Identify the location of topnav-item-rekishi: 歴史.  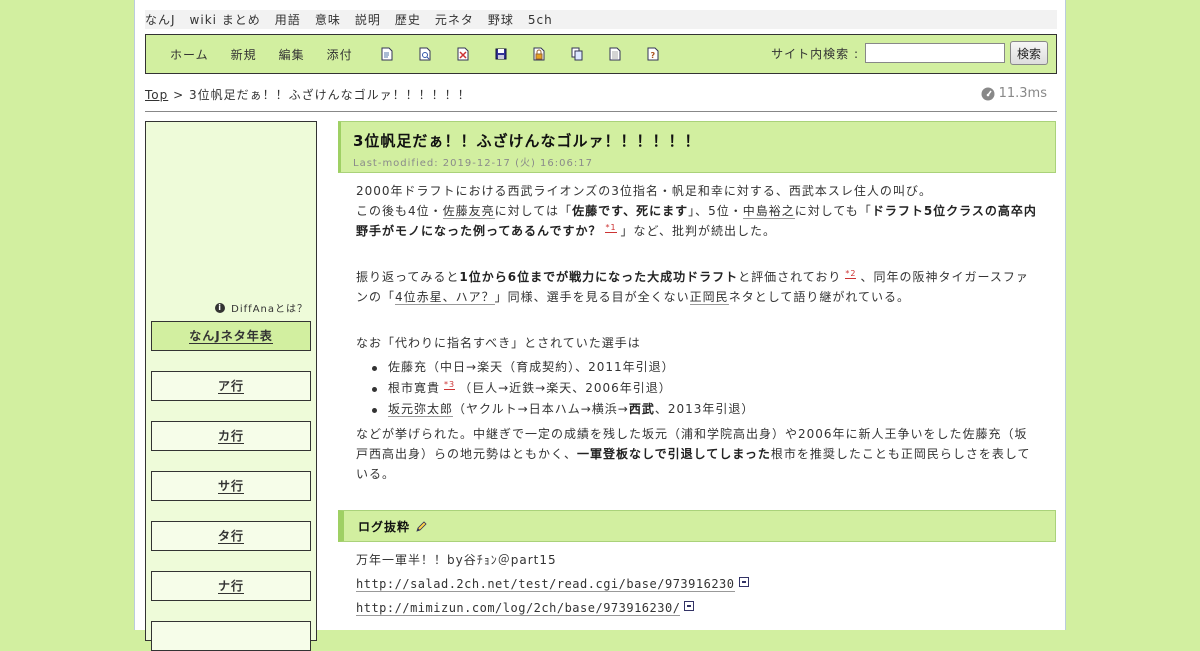
(408, 19).